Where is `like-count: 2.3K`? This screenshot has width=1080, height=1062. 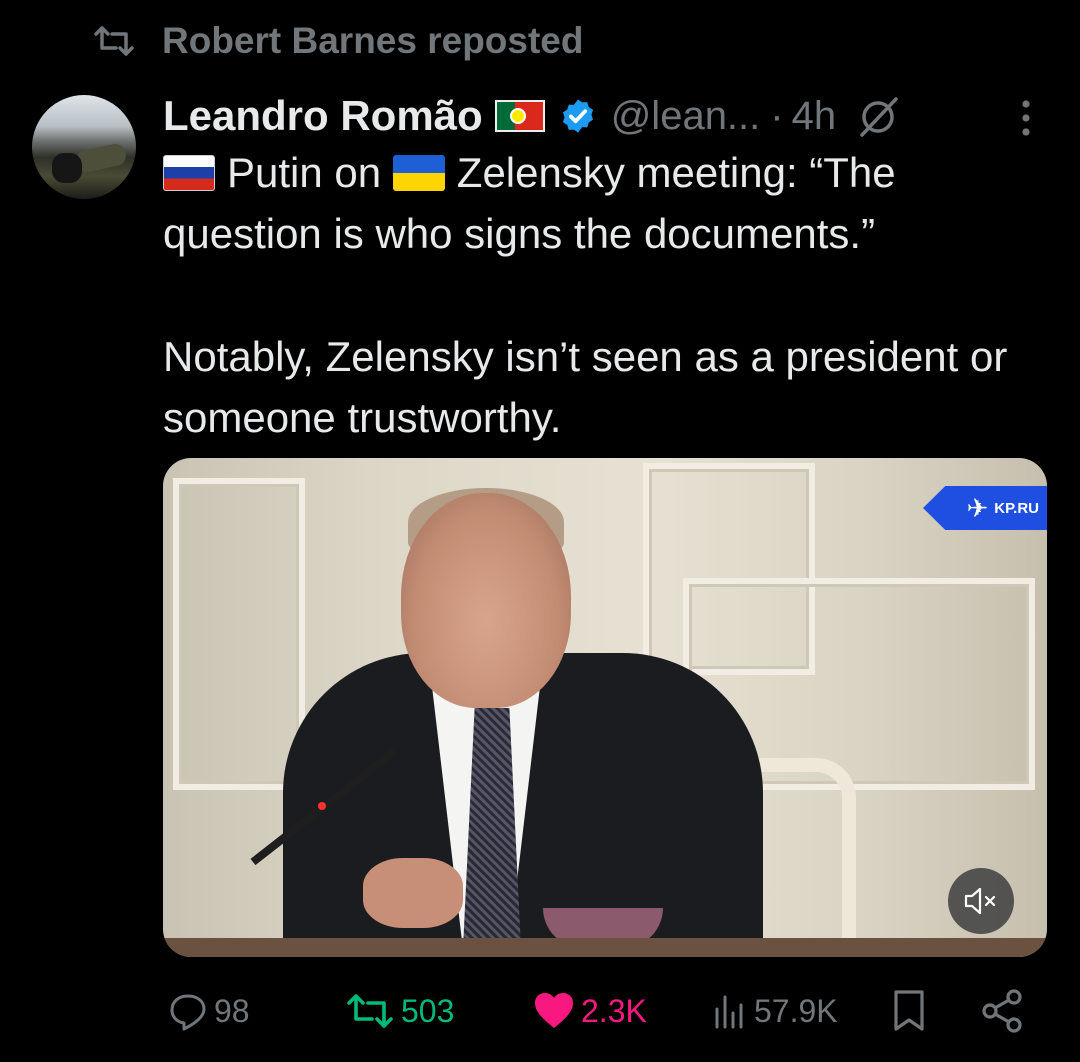
like-count: 2.3K is located at coordinates (614, 1010).